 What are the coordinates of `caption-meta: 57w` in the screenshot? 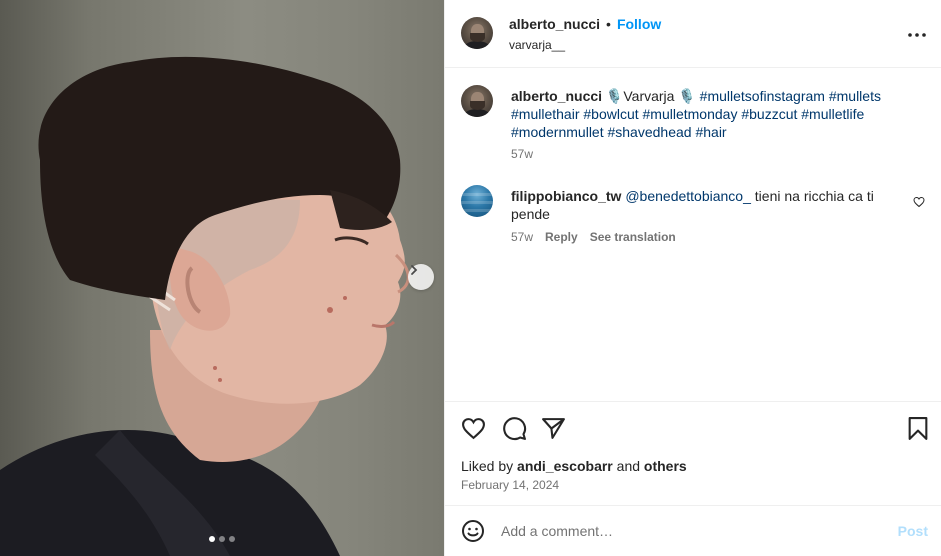 It's located at (522, 154).